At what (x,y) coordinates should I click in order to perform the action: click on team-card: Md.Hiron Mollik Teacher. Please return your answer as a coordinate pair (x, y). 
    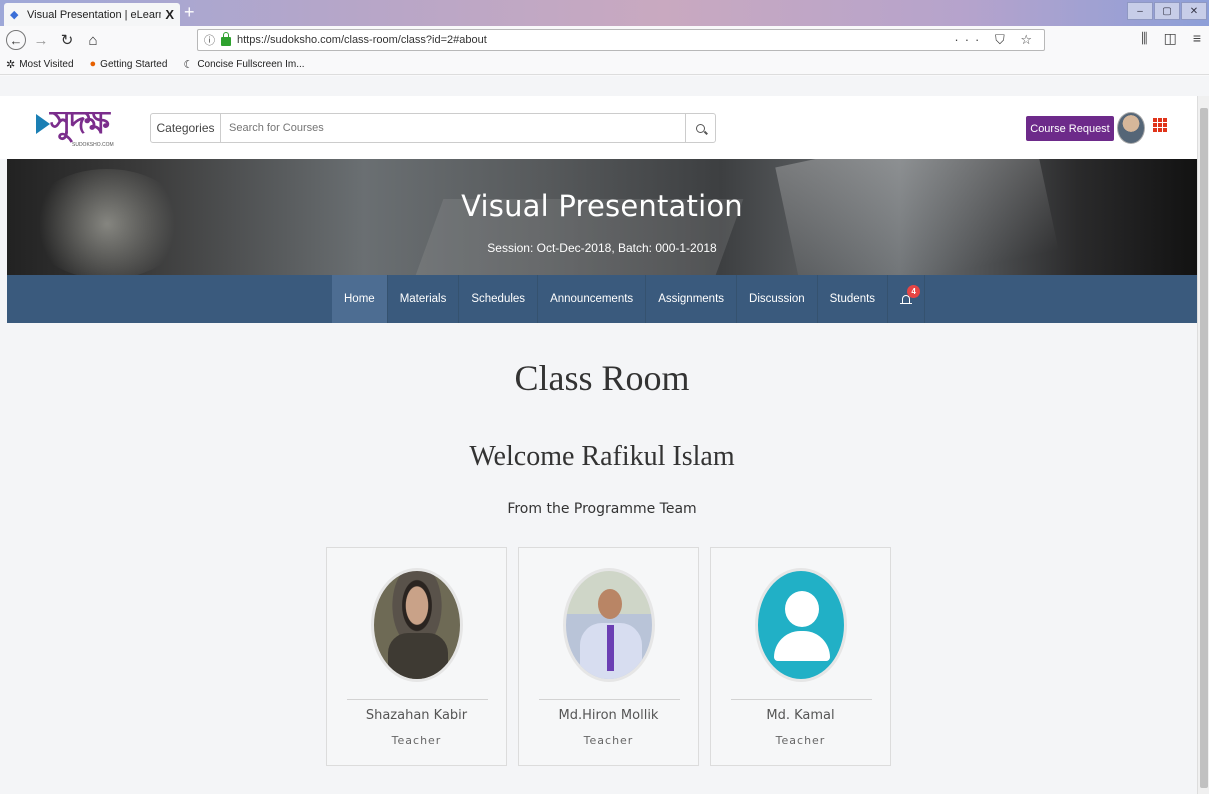
    Looking at the image, I should click on (608, 656).